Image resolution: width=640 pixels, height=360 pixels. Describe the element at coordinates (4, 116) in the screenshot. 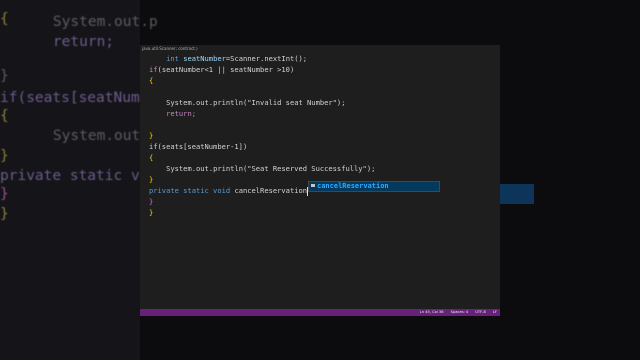

I see `bg-line-6: {` at that location.